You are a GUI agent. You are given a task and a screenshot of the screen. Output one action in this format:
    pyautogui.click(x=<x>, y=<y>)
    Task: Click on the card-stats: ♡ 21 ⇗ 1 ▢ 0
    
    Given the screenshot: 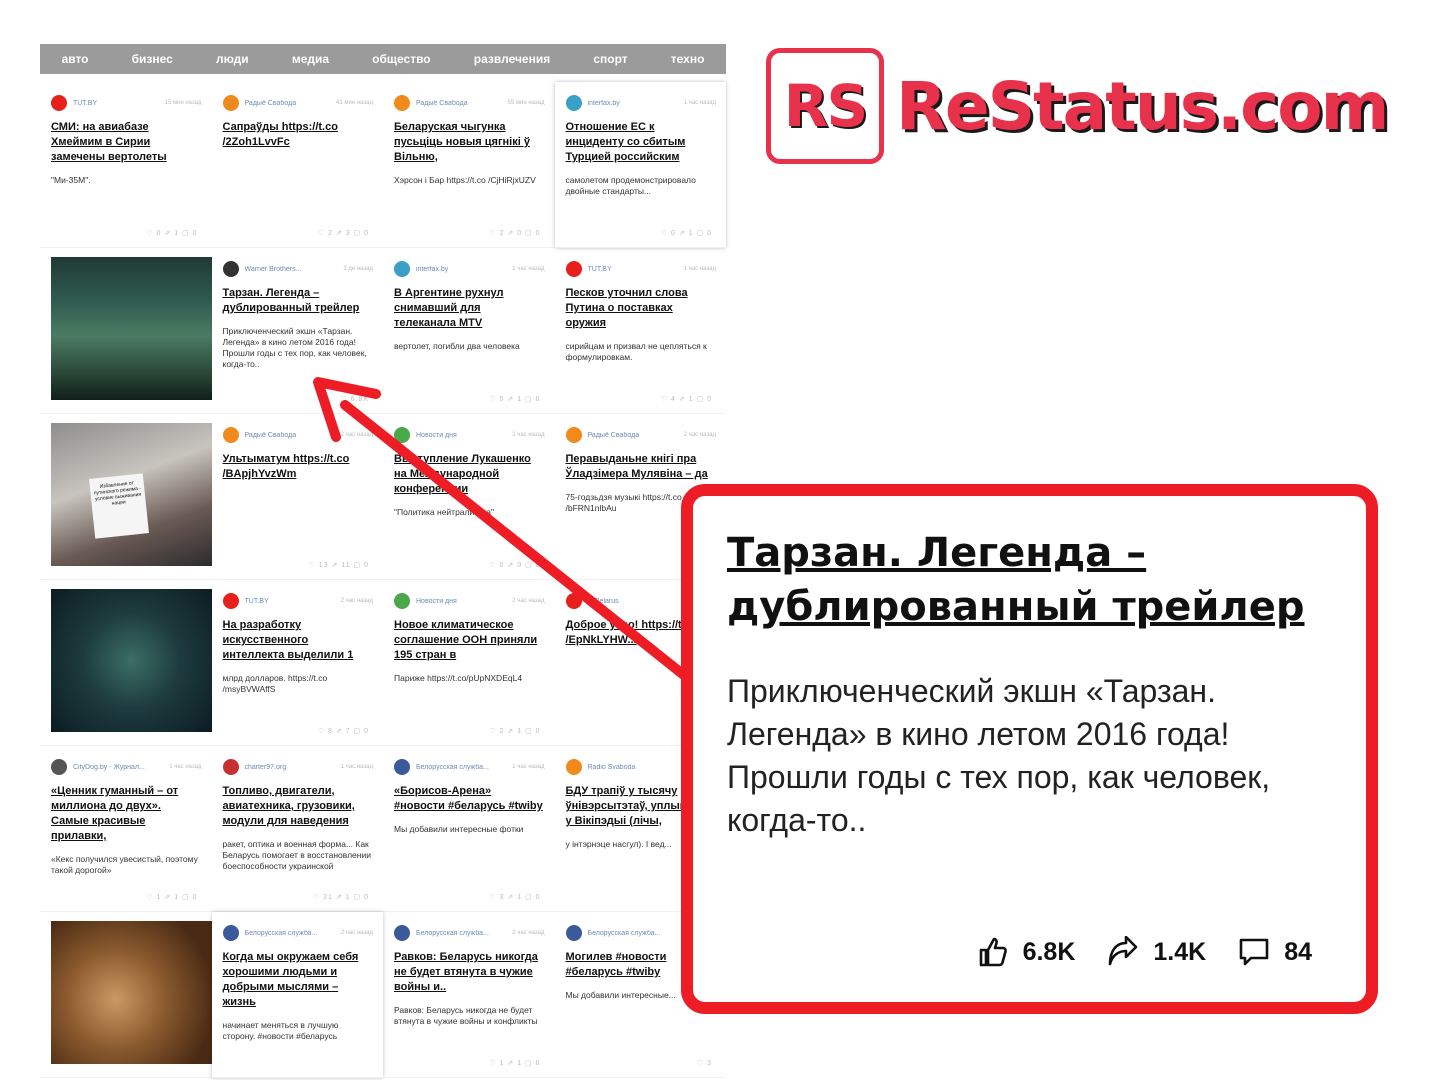 What is the action you would take?
    pyautogui.click(x=341, y=897)
    